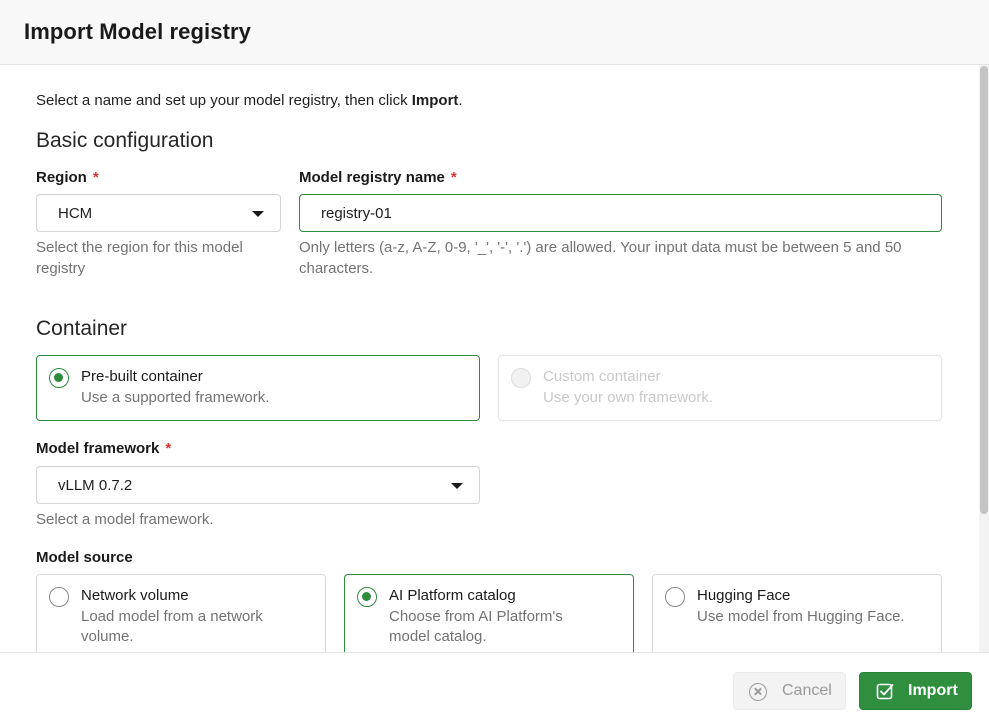 The width and height of the screenshot is (989, 723). I want to click on model-framework-help: Select a model framework., so click(125, 519).